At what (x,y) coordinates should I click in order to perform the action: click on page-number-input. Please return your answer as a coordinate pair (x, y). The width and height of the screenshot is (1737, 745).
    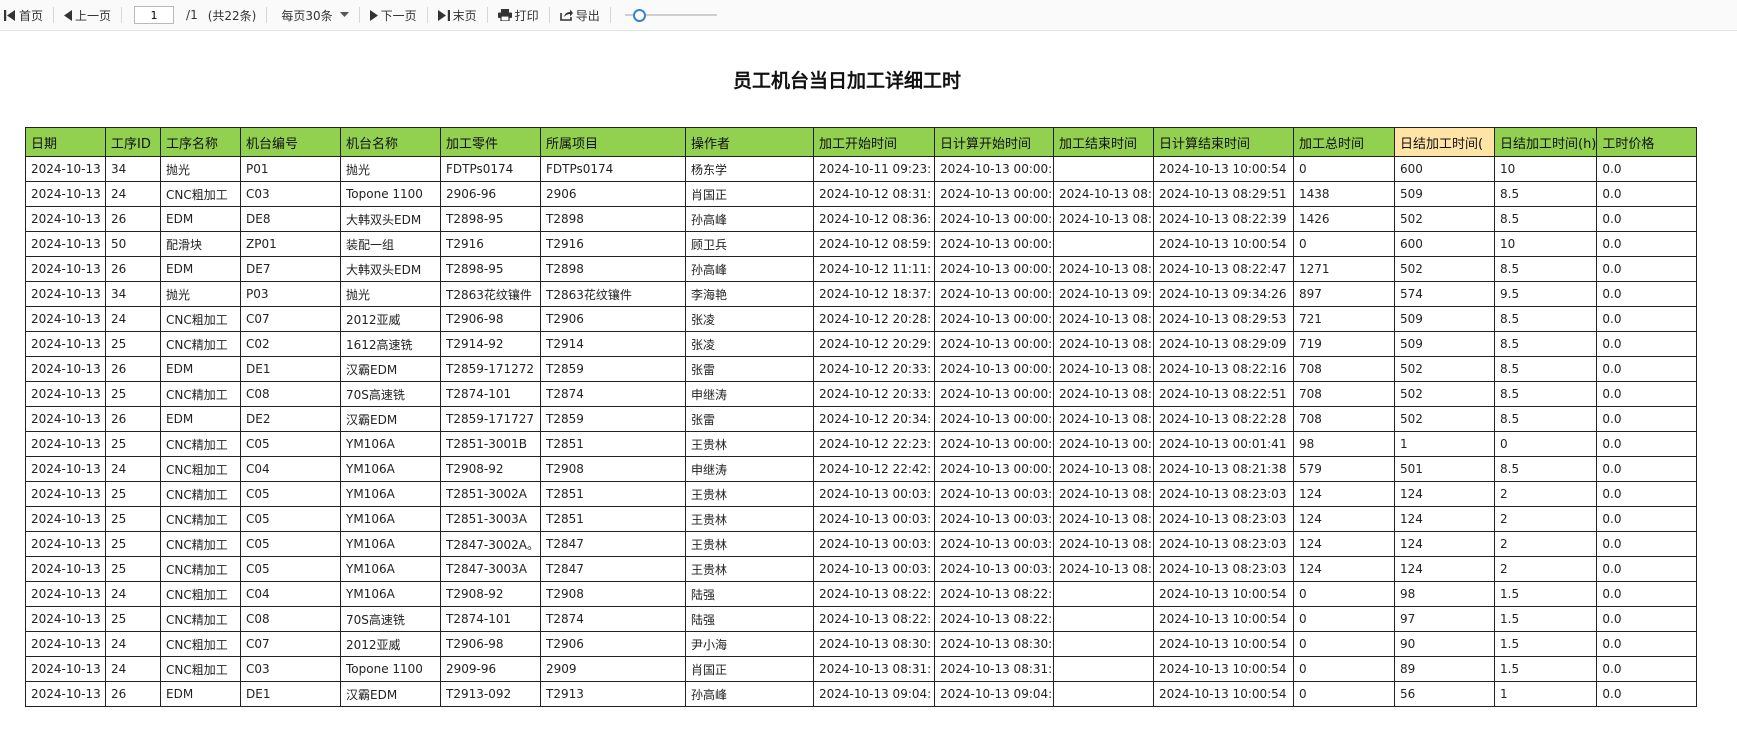
    Looking at the image, I should click on (154, 15).